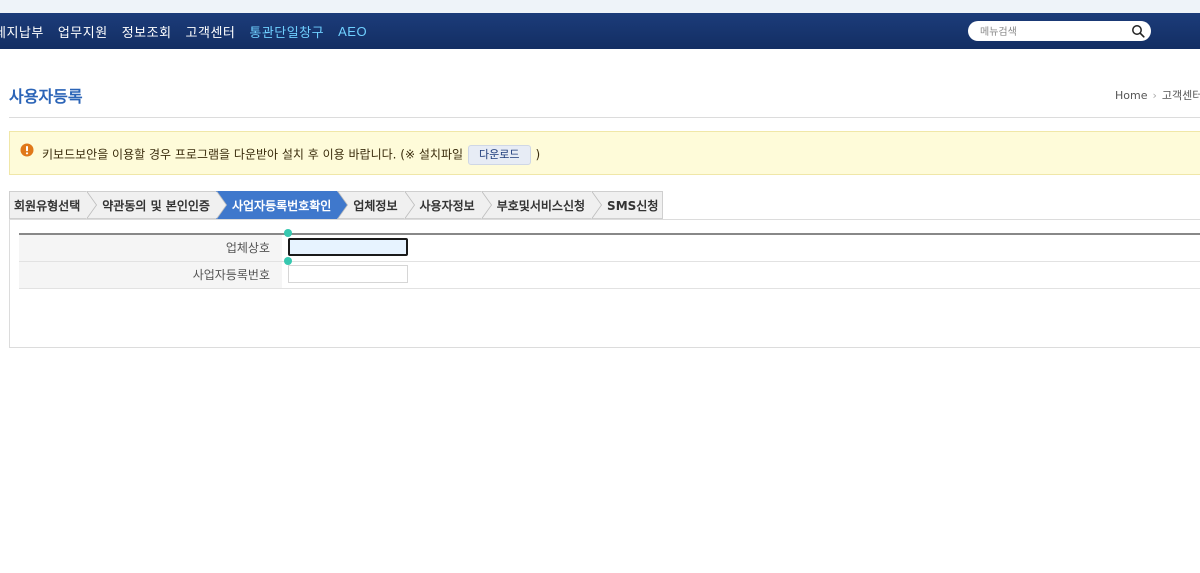  I want to click on nav-item-aeo: AEO, so click(352, 31).